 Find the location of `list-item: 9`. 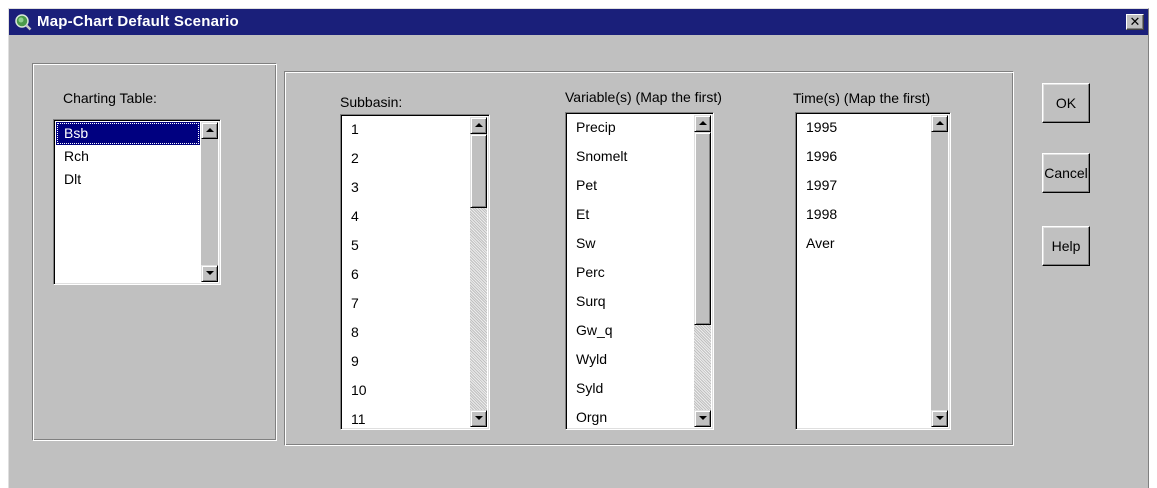

list-item: 9 is located at coordinates (406, 363).